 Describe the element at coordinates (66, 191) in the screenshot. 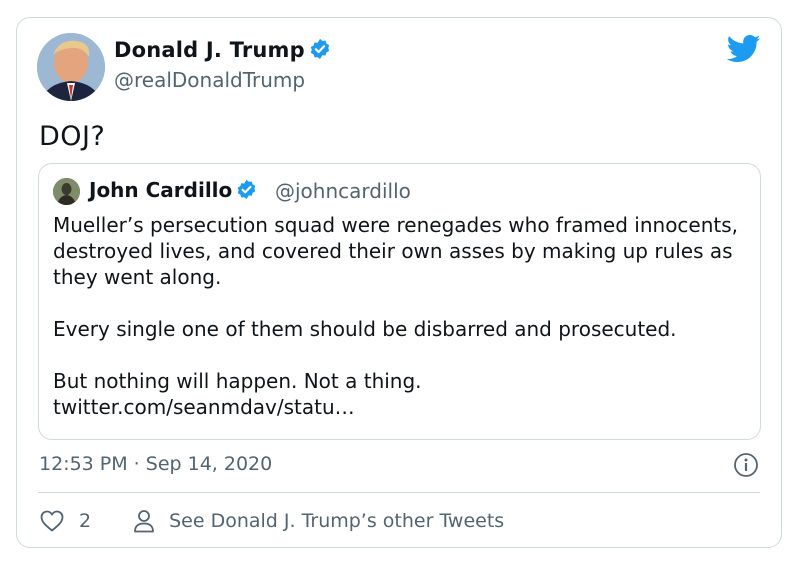

I see `quoted-author-avatar` at that location.